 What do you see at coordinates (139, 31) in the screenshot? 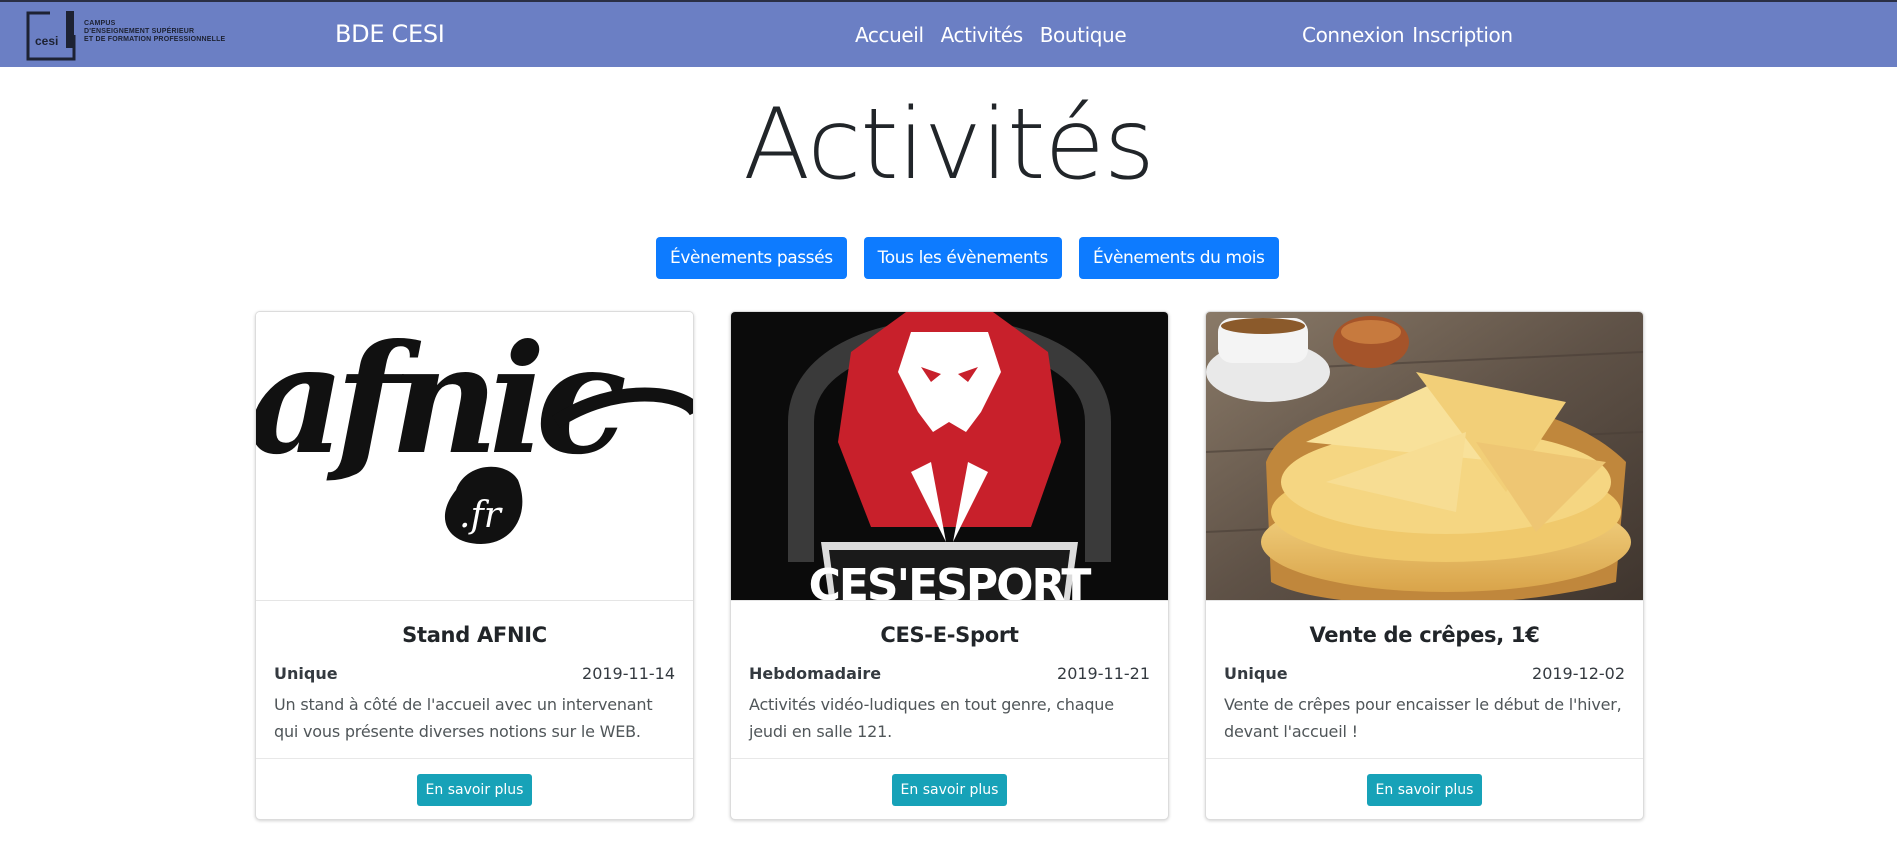
I see `logo-line: D'ENSEIGNEMENT SUPÉRIEUR` at bounding box center [139, 31].